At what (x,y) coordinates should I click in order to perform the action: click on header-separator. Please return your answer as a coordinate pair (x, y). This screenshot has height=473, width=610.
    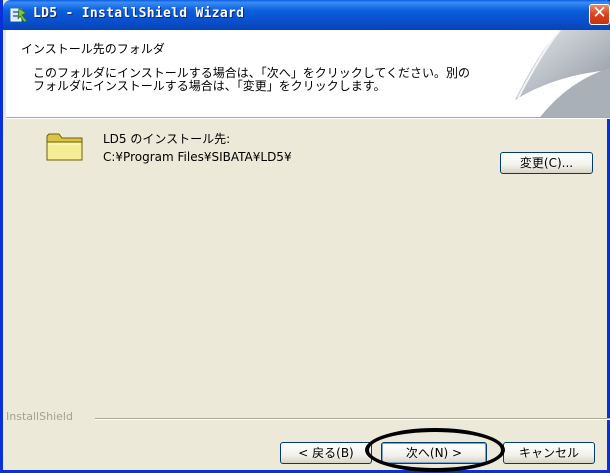
    Looking at the image, I should click on (308, 118).